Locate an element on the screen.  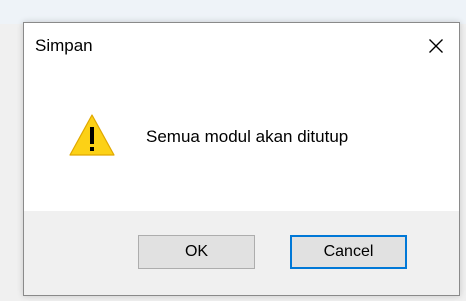
cancel-button: Cancel is located at coordinates (348, 252).